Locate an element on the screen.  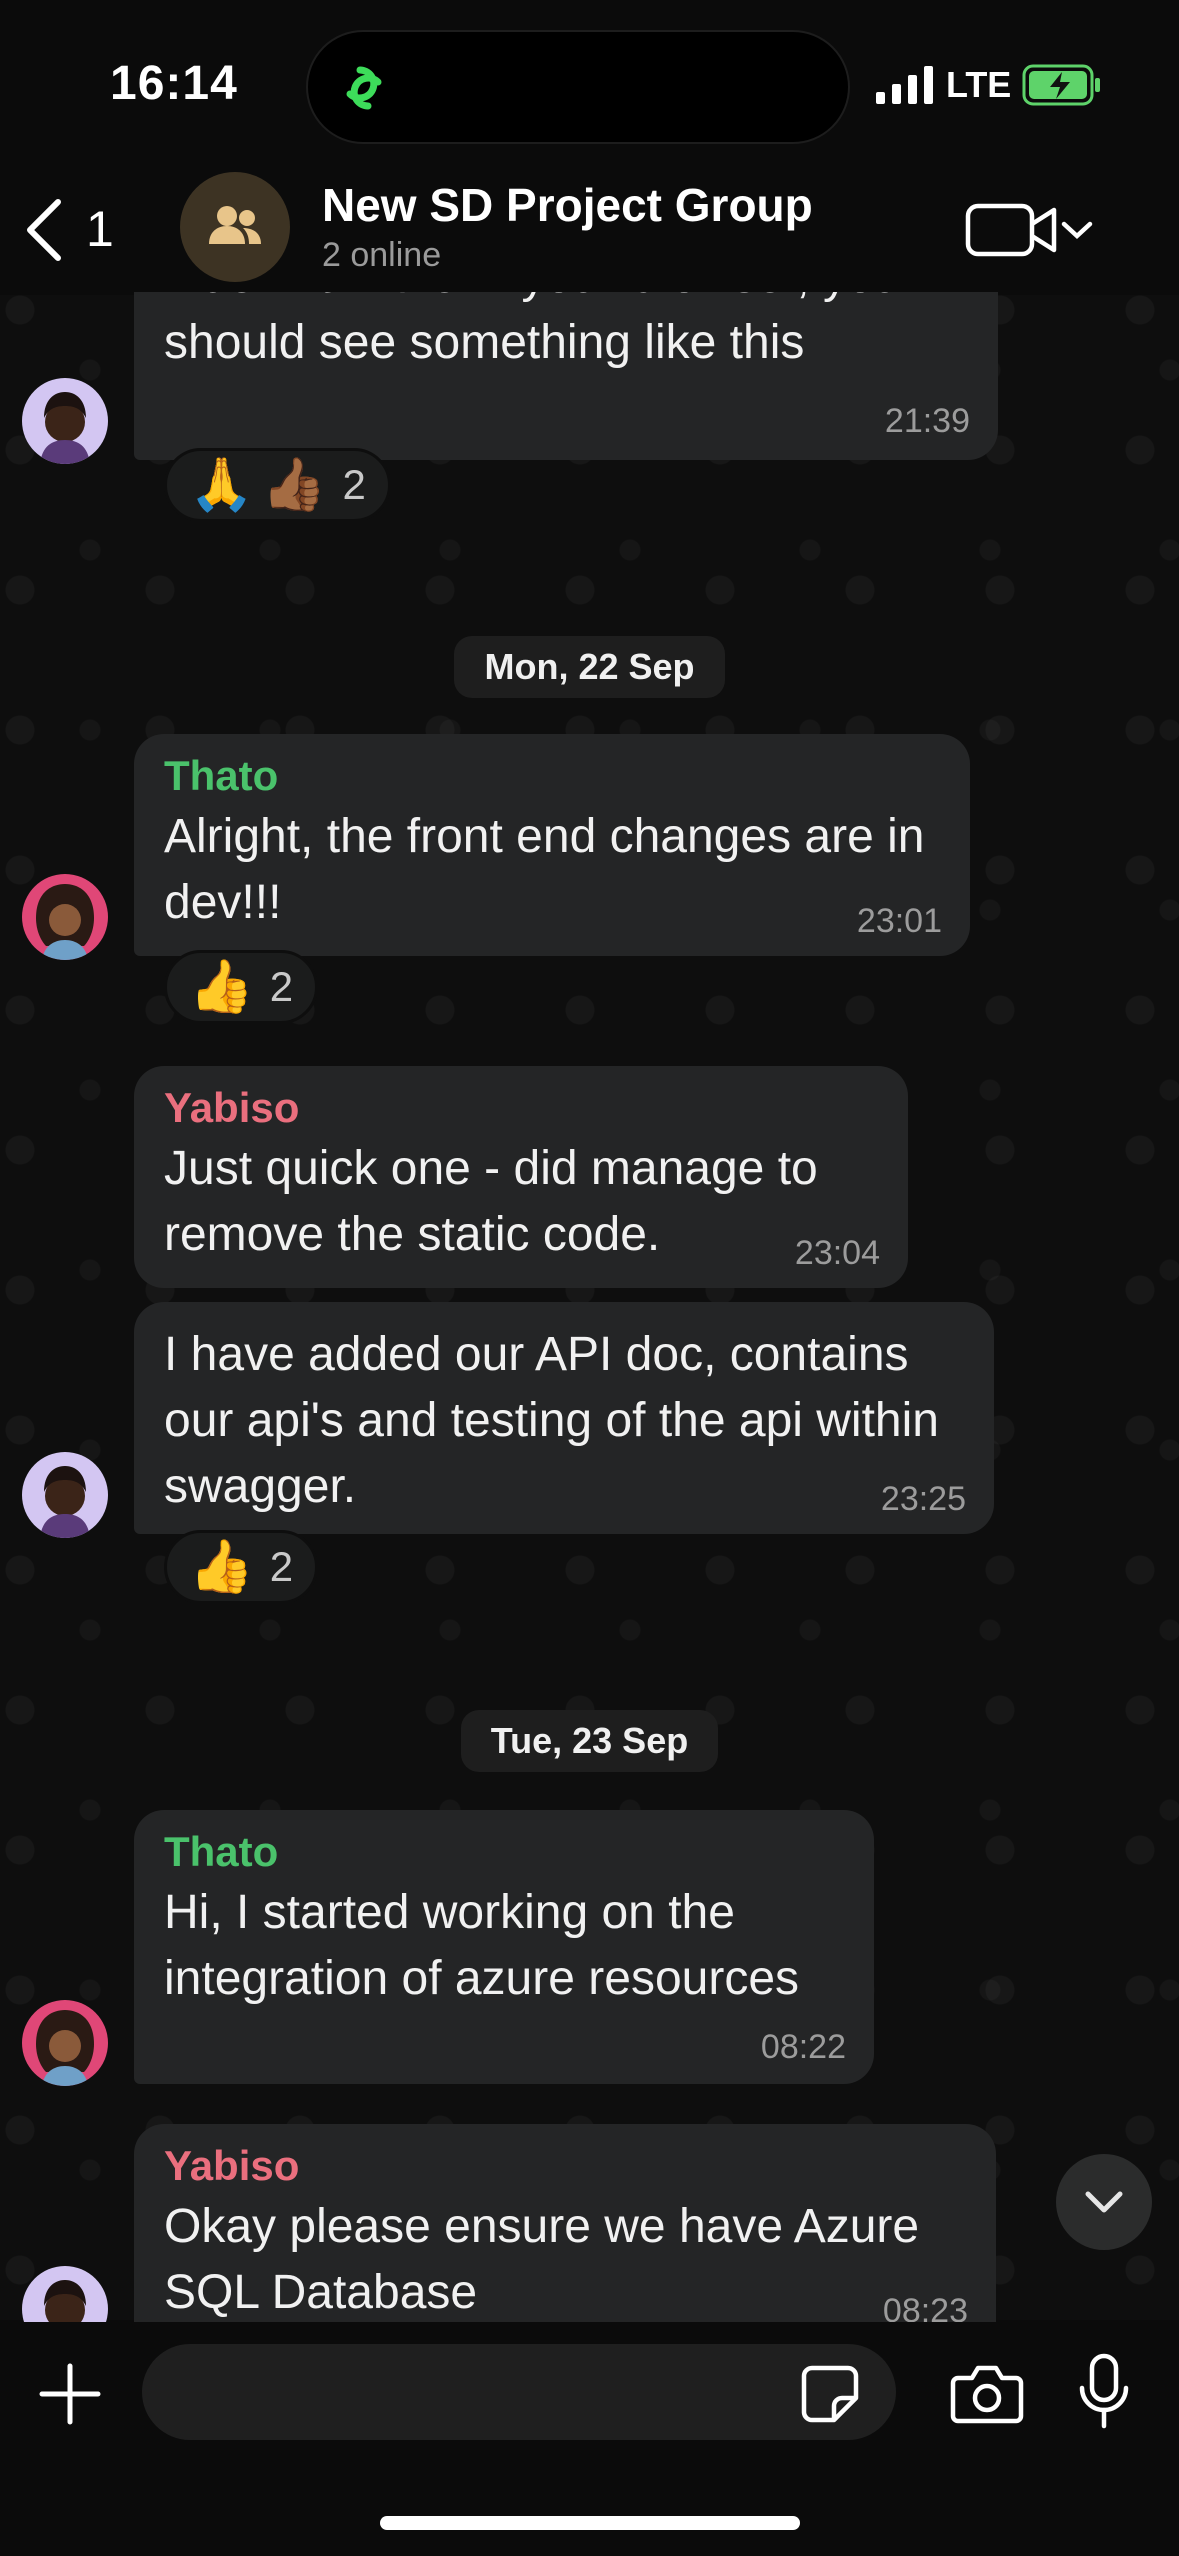
home-indicator is located at coordinates (590, 2523).